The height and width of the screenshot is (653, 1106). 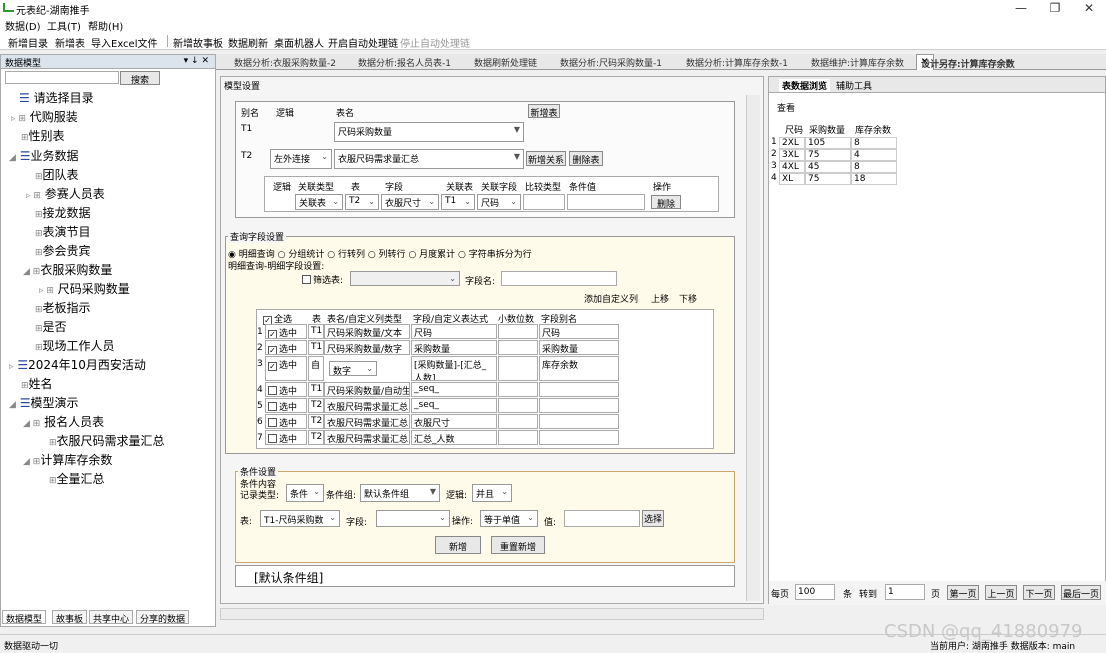 I want to click on record-type-select: 条件 ⌄, so click(x=305, y=493).